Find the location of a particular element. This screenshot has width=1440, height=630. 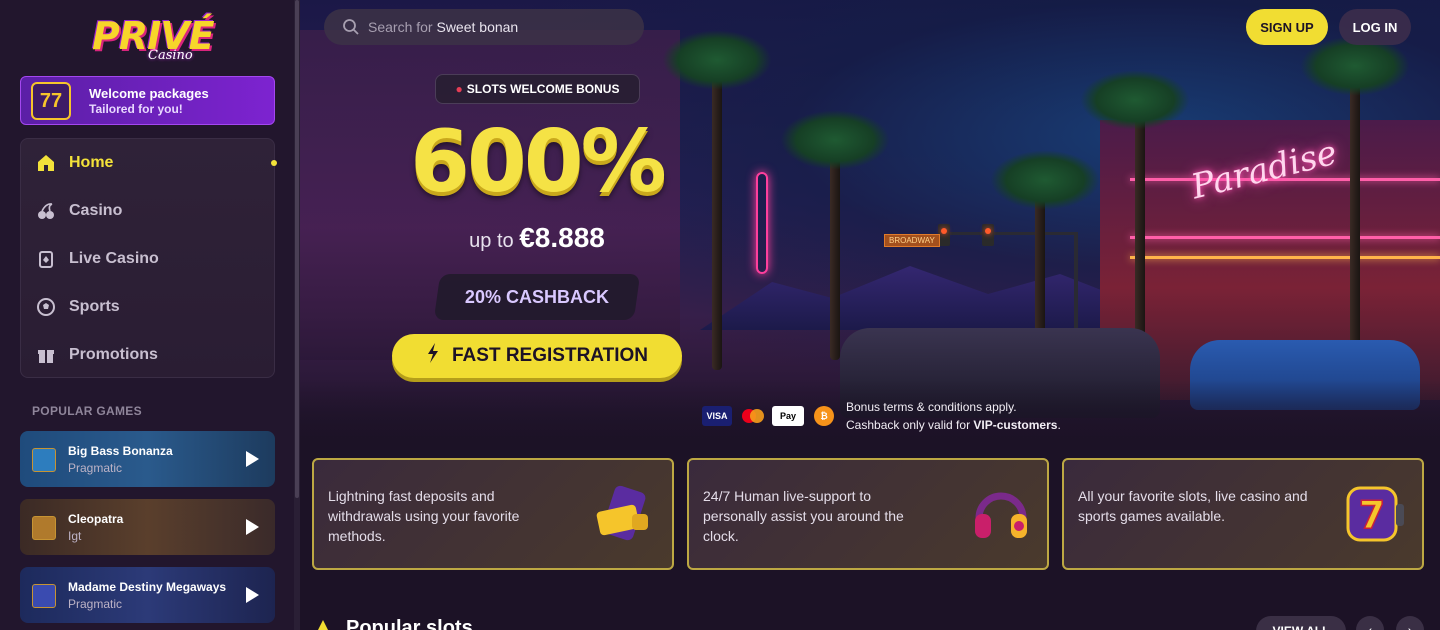

nav-item-sports: Sports is located at coordinates (147, 307).